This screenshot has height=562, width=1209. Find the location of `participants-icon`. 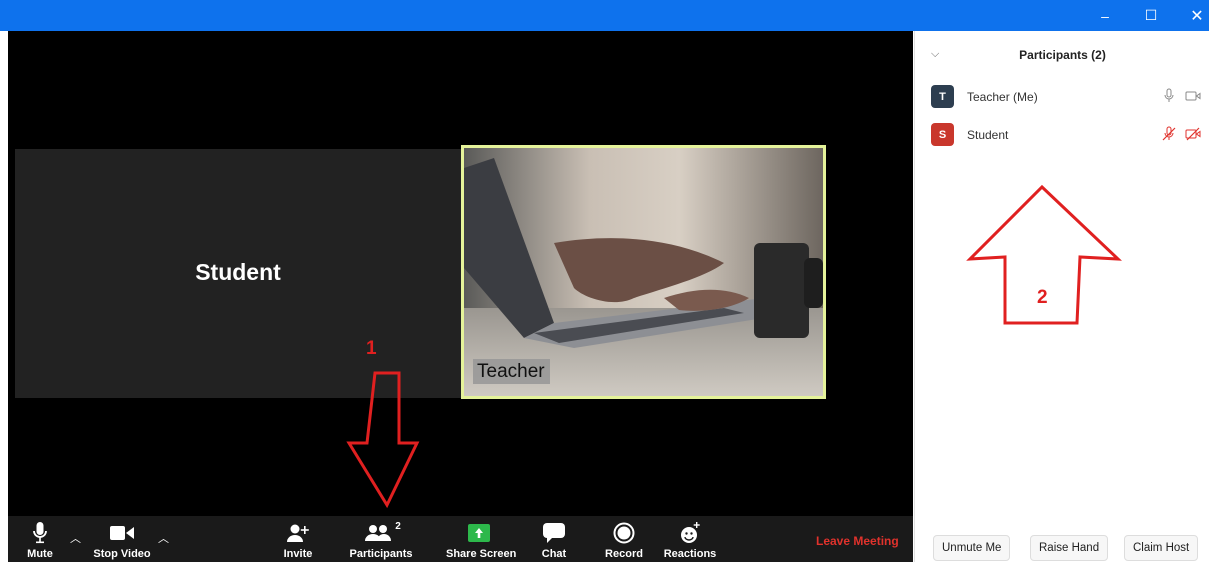

participants-icon is located at coordinates (378, 533).